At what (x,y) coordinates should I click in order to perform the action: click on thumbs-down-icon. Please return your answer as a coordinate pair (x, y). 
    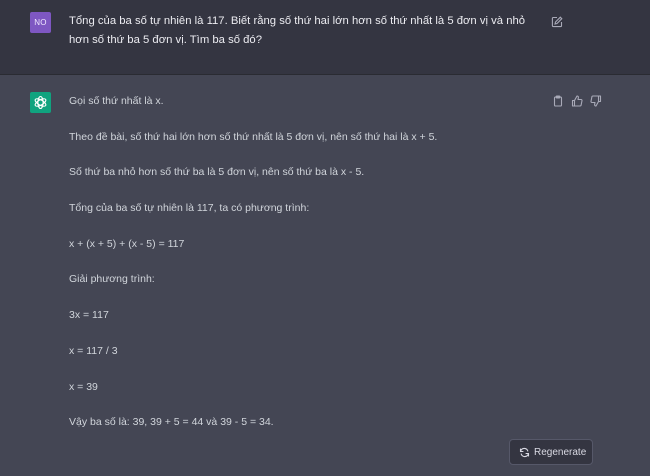
    Looking at the image, I should click on (596, 100).